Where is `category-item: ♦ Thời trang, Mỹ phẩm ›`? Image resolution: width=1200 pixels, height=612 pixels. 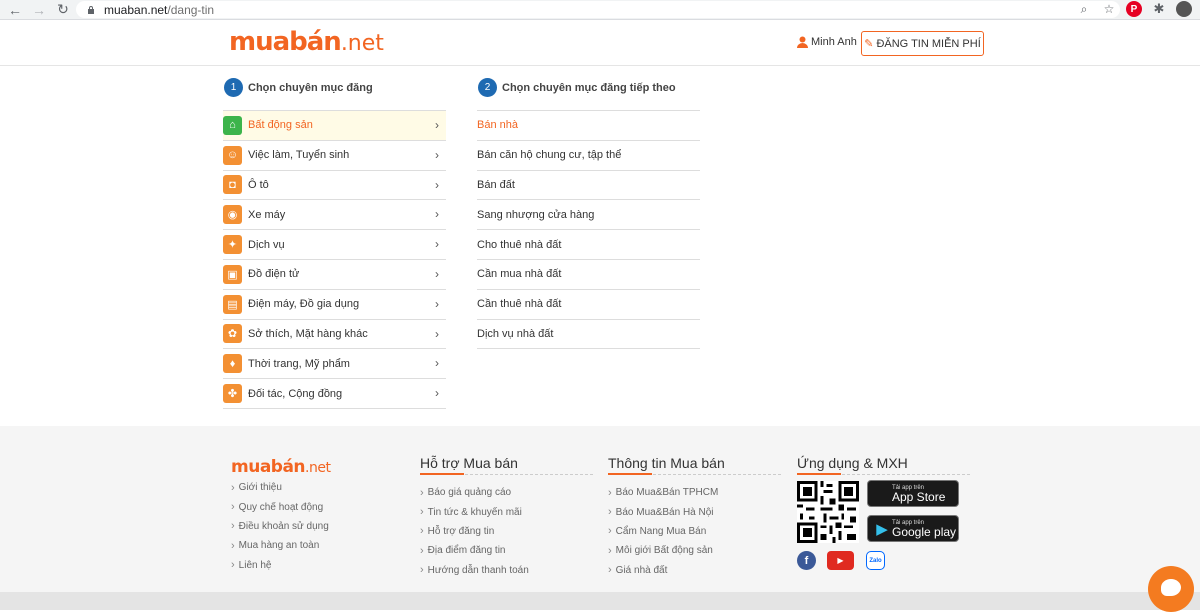
category-item: ♦ Thời trang, Mỹ phẩm › is located at coordinates (334, 364).